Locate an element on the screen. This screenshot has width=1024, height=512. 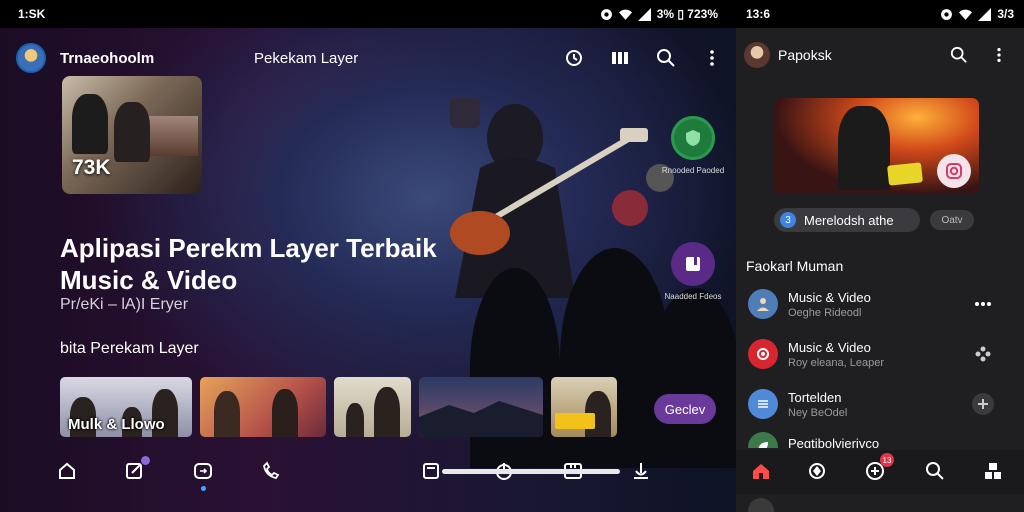
book-icon is located at coordinates (693, 264).